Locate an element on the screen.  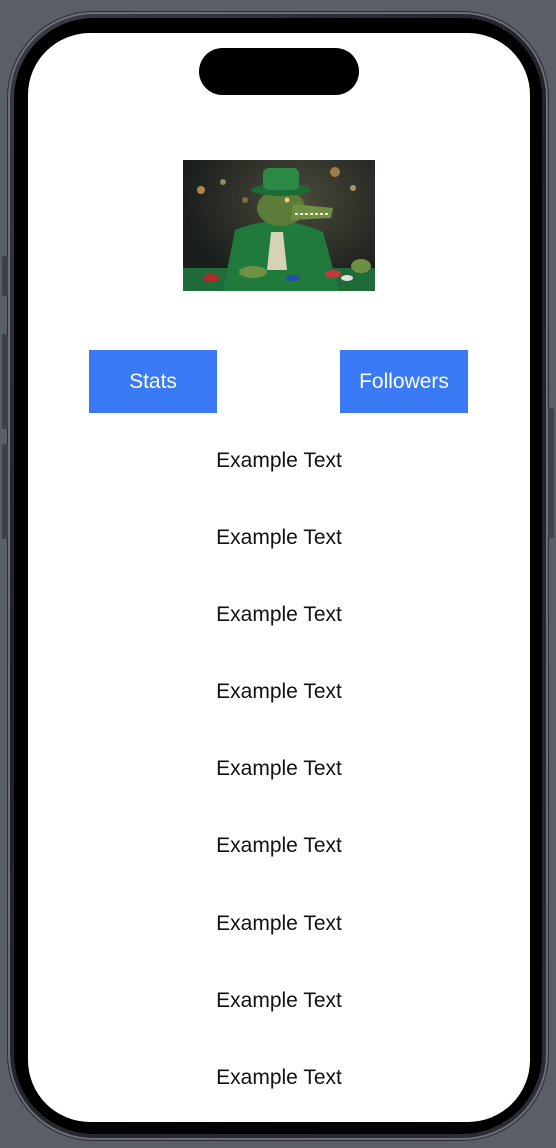
action-button is located at coordinates (5, 276).